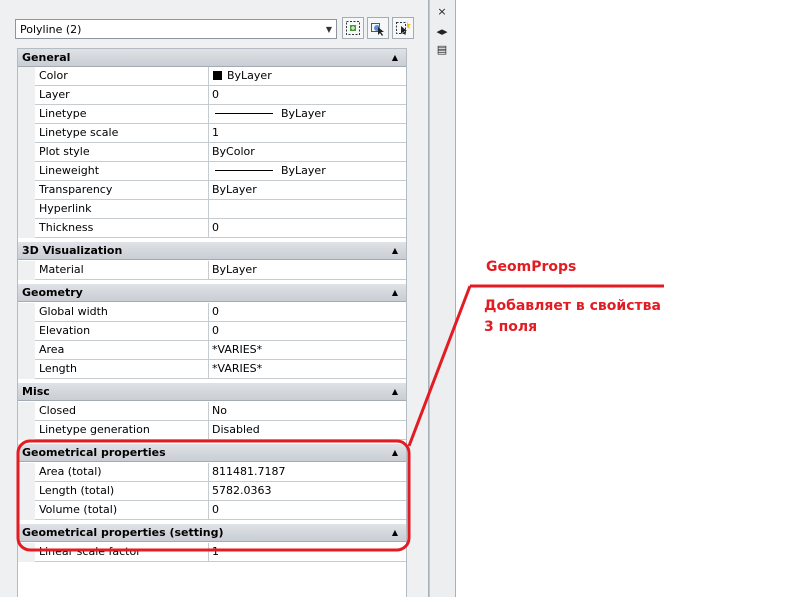 Image resolution: width=808 pixels, height=597 pixels. I want to click on property-name: Lineweight, so click(122, 171).